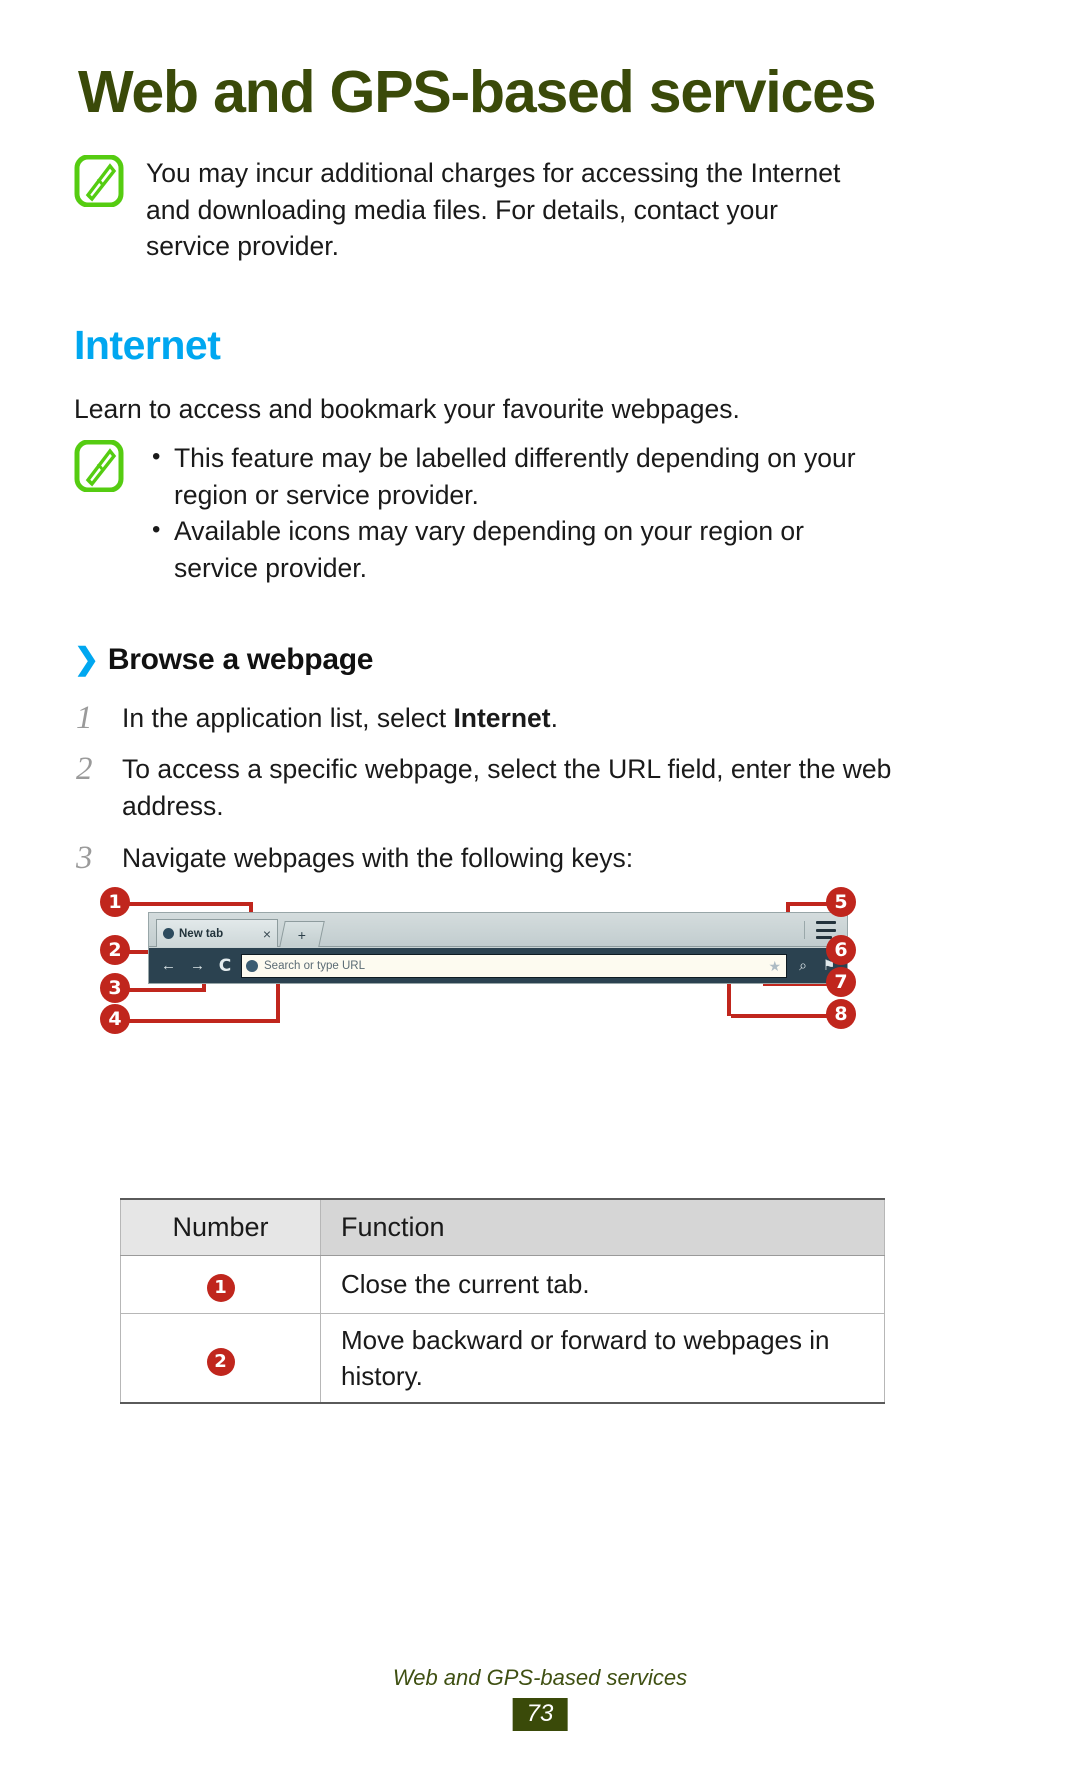  Describe the element at coordinates (554, 718) in the screenshot. I see `step-text-post: .` at that location.